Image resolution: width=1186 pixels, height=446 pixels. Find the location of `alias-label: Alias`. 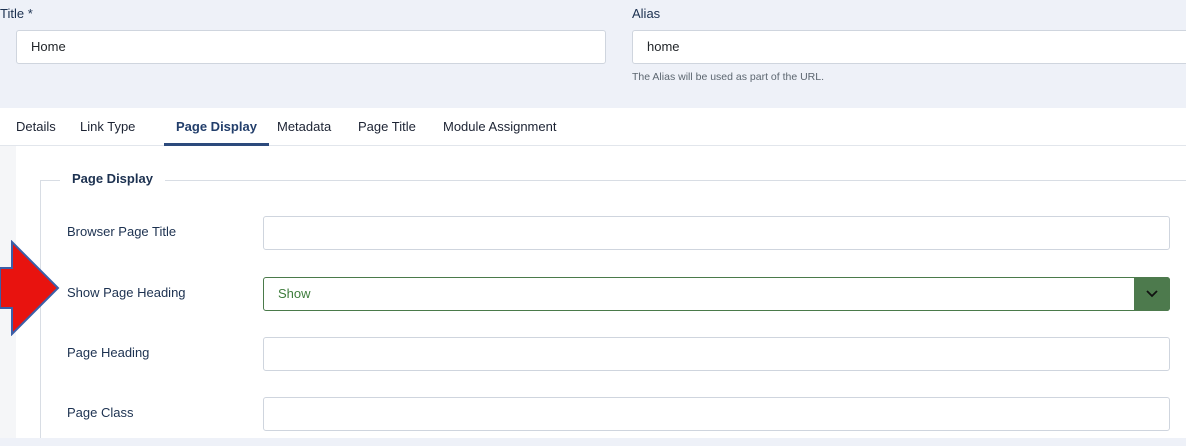

alias-label: Alias is located at coordinates (646, 13).